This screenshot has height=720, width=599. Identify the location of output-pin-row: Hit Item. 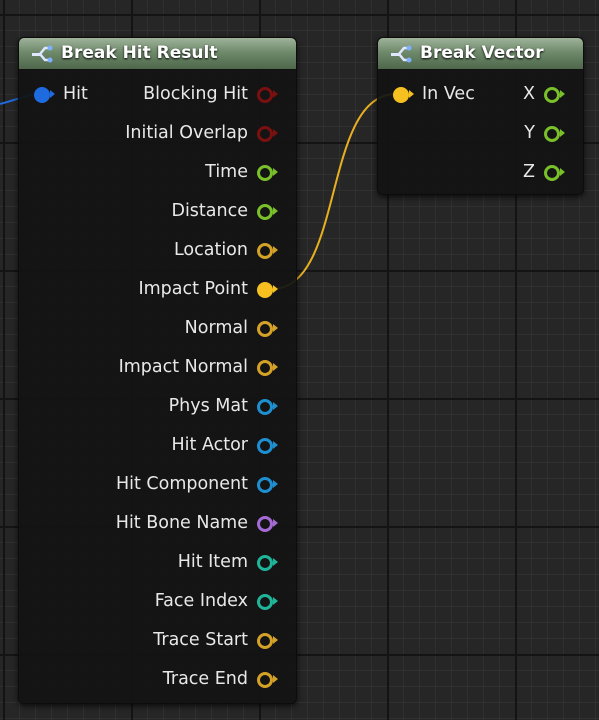
(228, 562).